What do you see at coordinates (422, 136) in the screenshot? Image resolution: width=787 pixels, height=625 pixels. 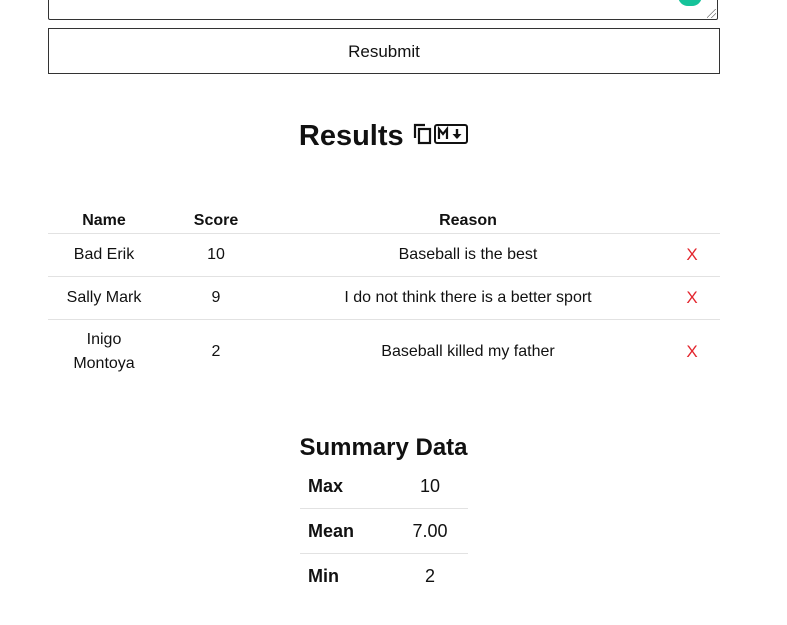 I see `copy-icon` at bounding box center [422, 136].